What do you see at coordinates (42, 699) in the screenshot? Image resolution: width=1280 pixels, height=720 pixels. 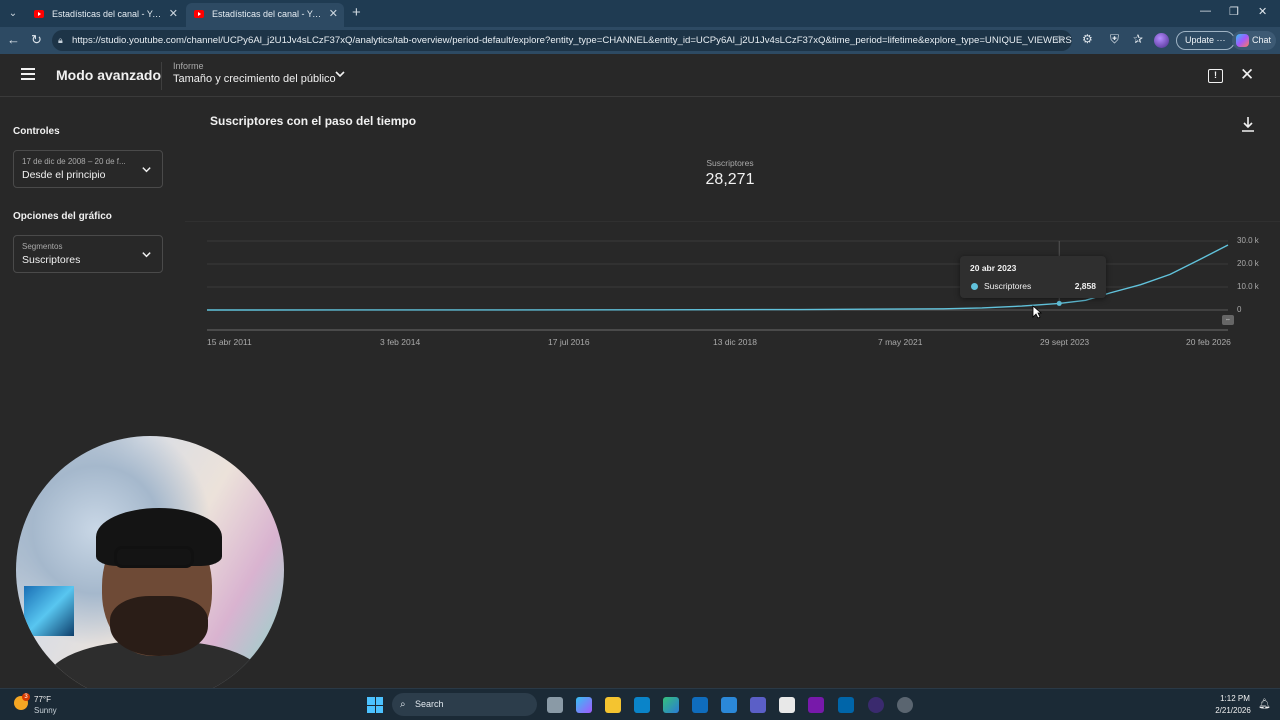 I see `weather-temperature: 77°F` at bounding box center [42, 699].